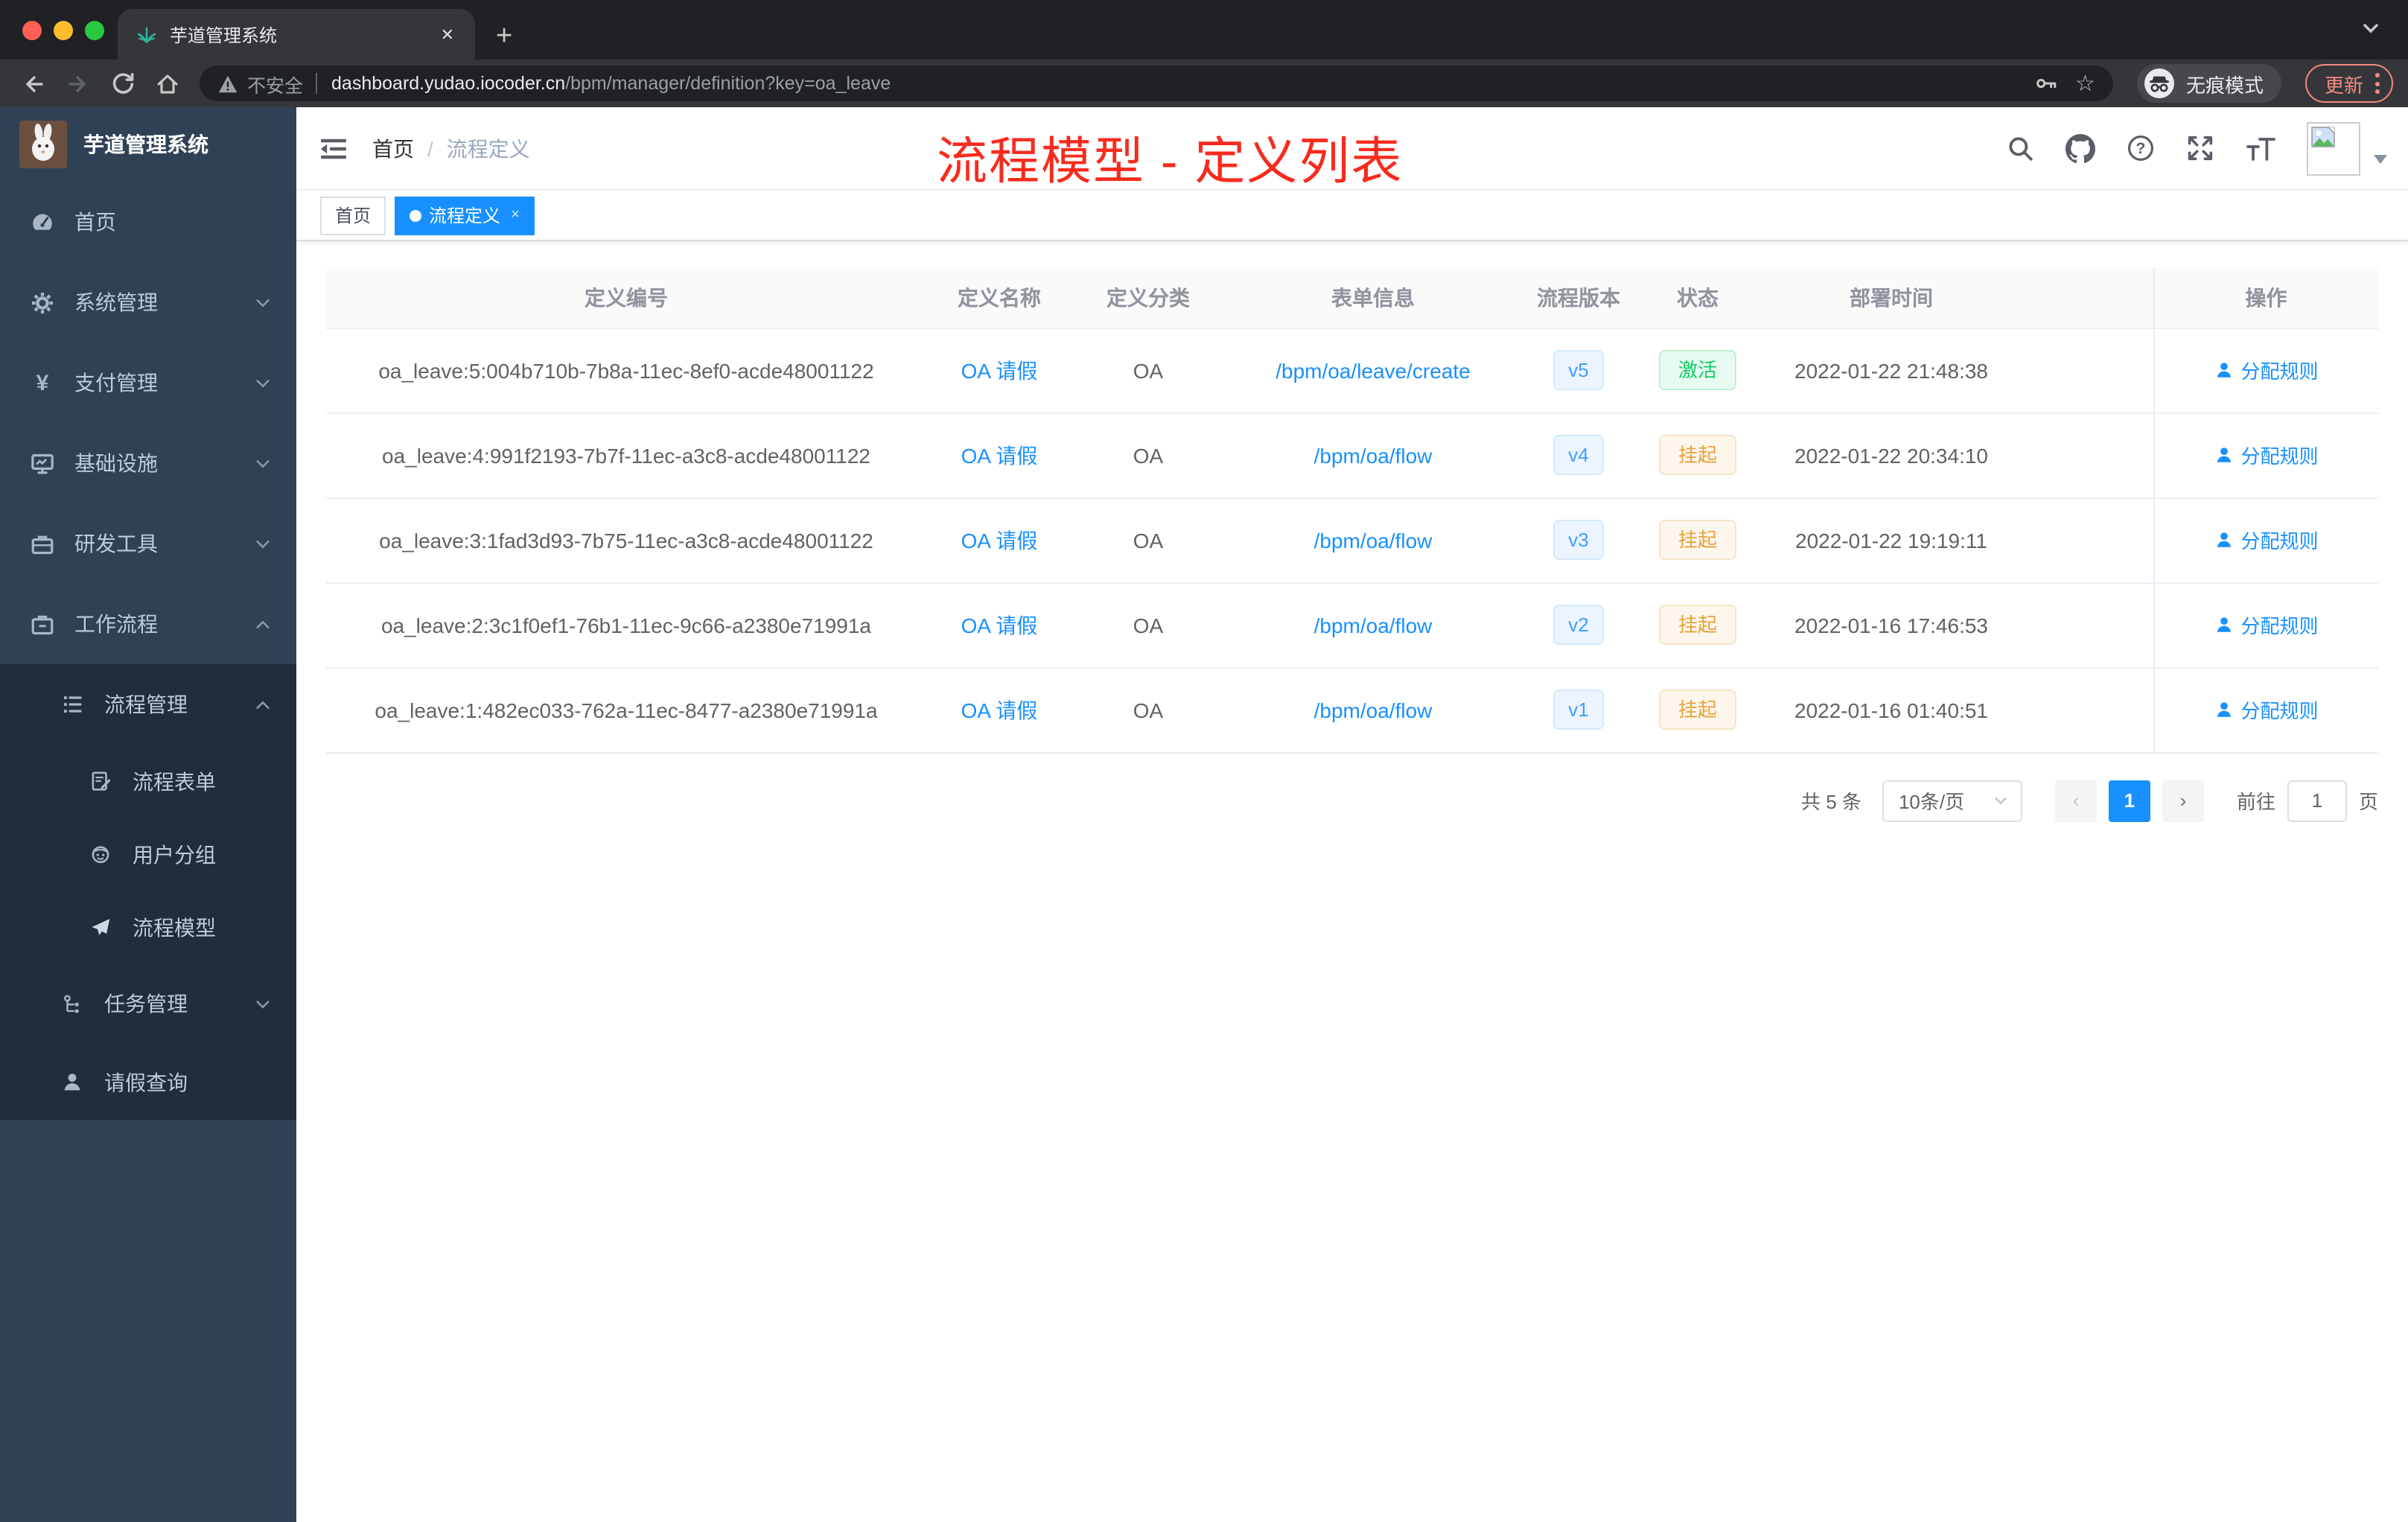 The width and height of the screenshot is (2408, 1522). What do you see at coordinates (2370, 28) in the screenshot?
I see `tab-search-chevron-icon` at bounding box center [2370, 28].